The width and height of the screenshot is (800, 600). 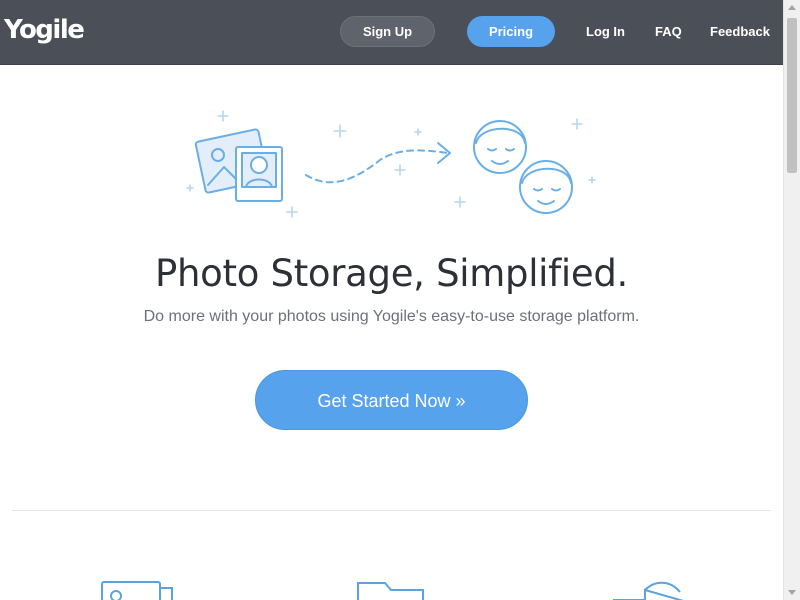 What do you see at coordinates (792, 592) in the screenshot?
I see `scroll-down-icon` at bounding box center [792, 592].